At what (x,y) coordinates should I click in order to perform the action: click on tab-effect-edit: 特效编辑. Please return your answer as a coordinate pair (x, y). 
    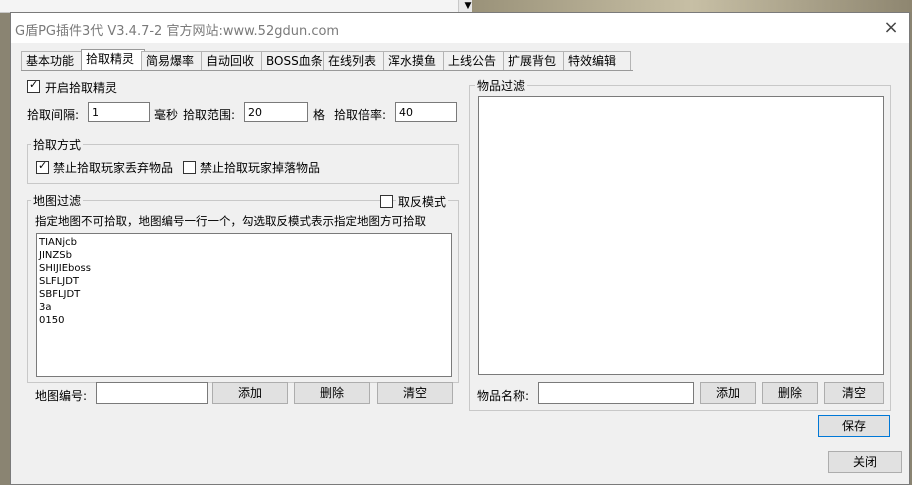
    Looking at the image, I should click on (597, 60).